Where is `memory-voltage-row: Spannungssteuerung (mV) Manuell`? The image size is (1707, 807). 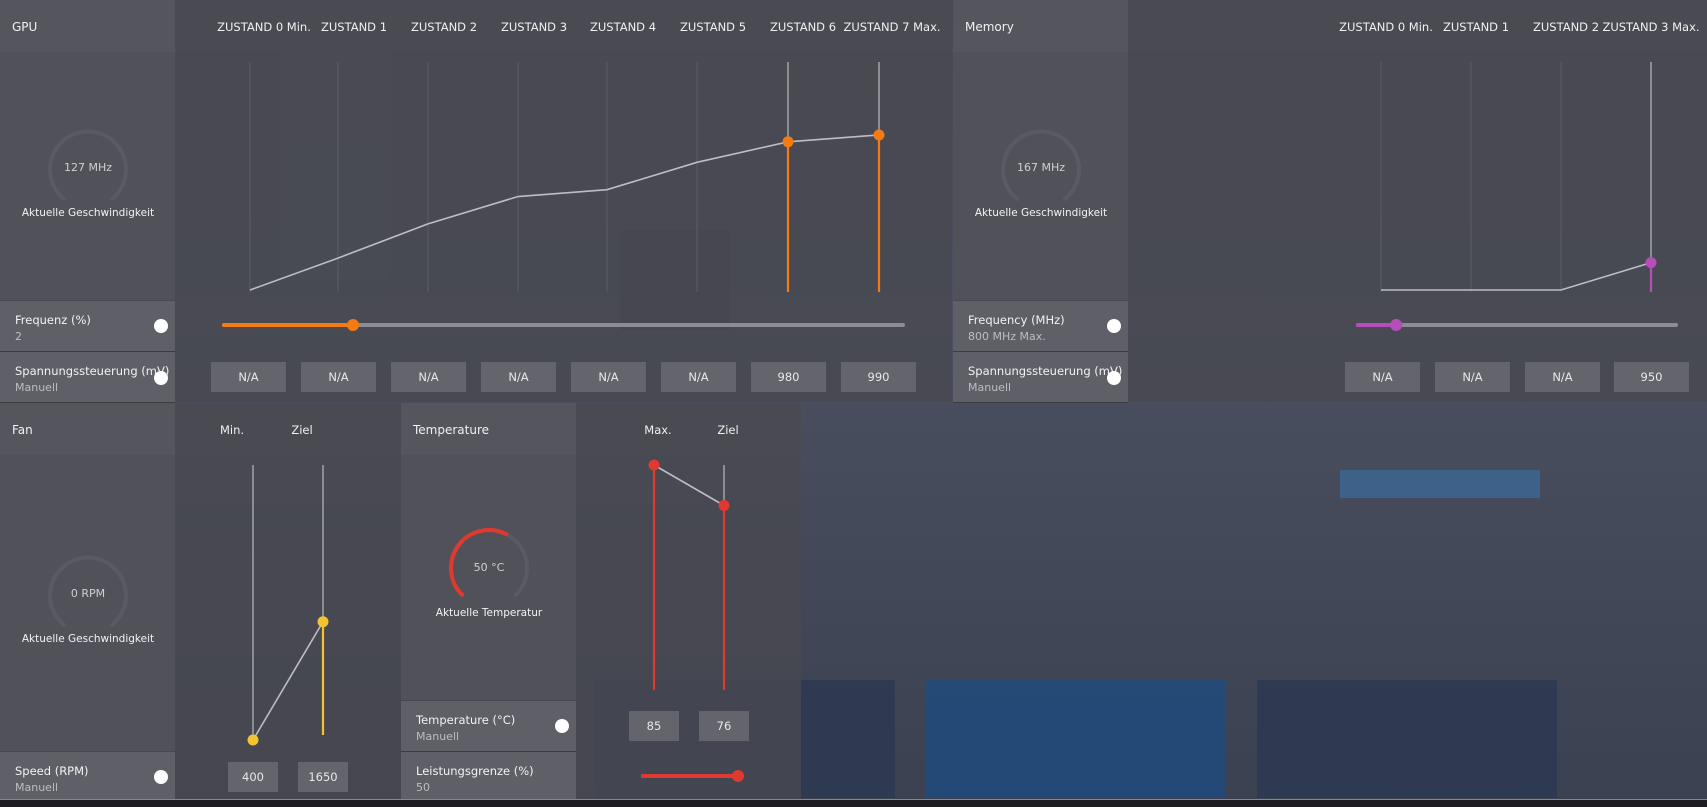
memory-voltage-row: Spannungssteuerung (mV) Manuell is located at coordinates (1040, 377).